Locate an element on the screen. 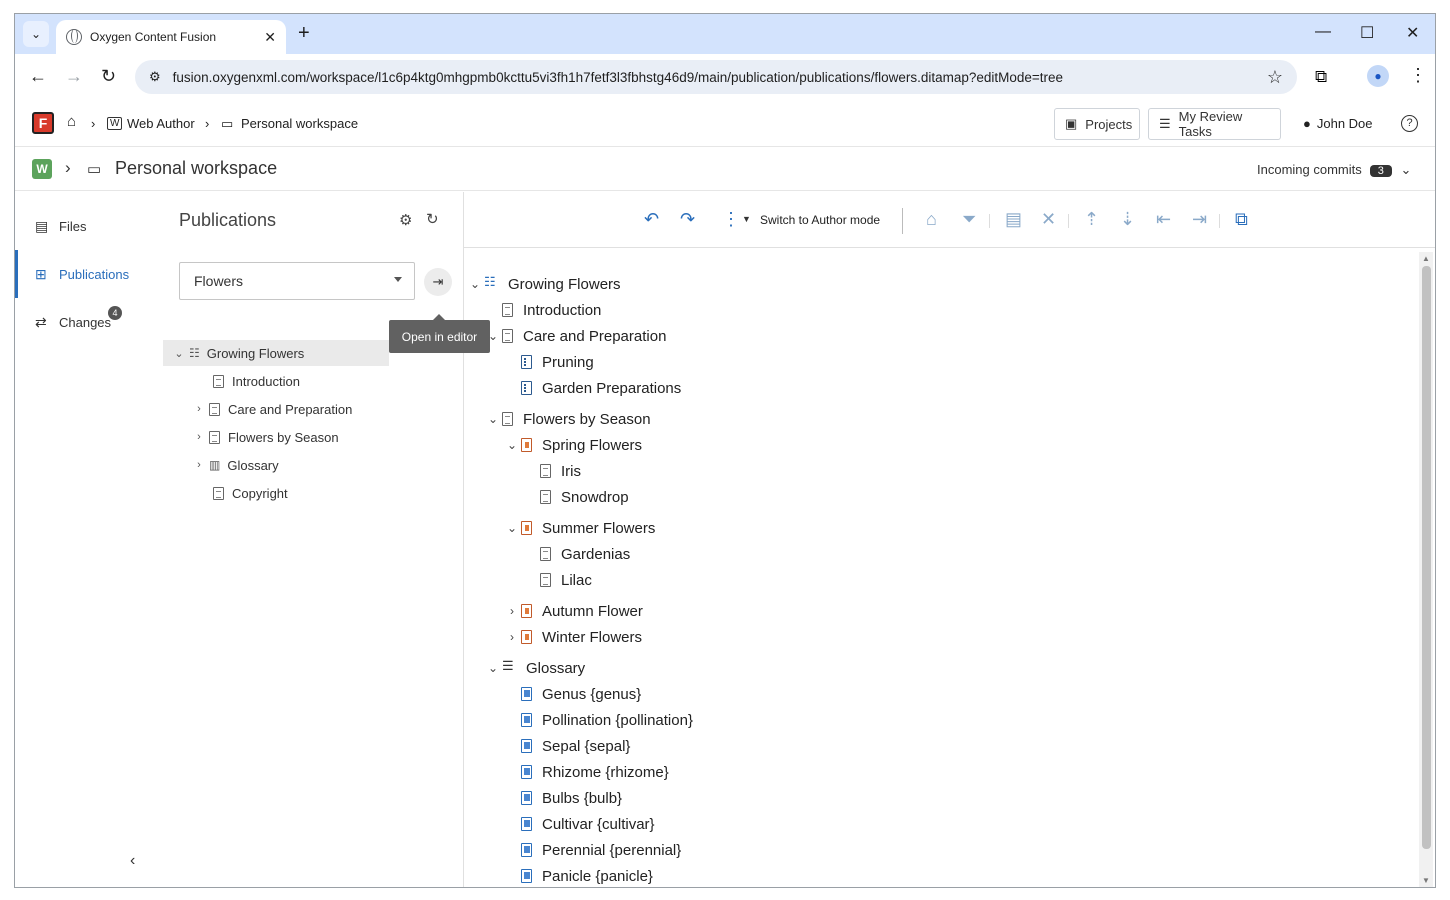 This screenshot has width=1450, height=900. promote-icon: ⇤ is located at coordinates (1163, 219).